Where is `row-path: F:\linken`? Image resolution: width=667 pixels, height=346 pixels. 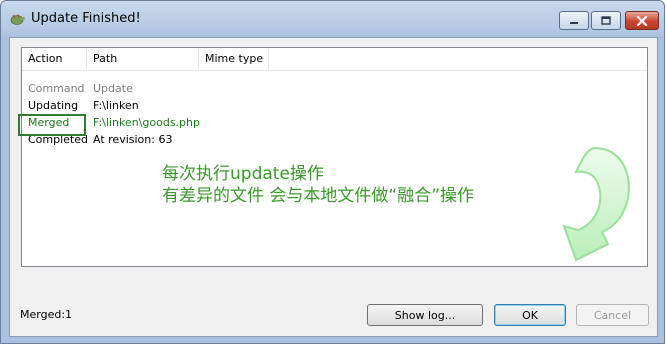 row-path: F:\linken is located at coordinates (116, 105).